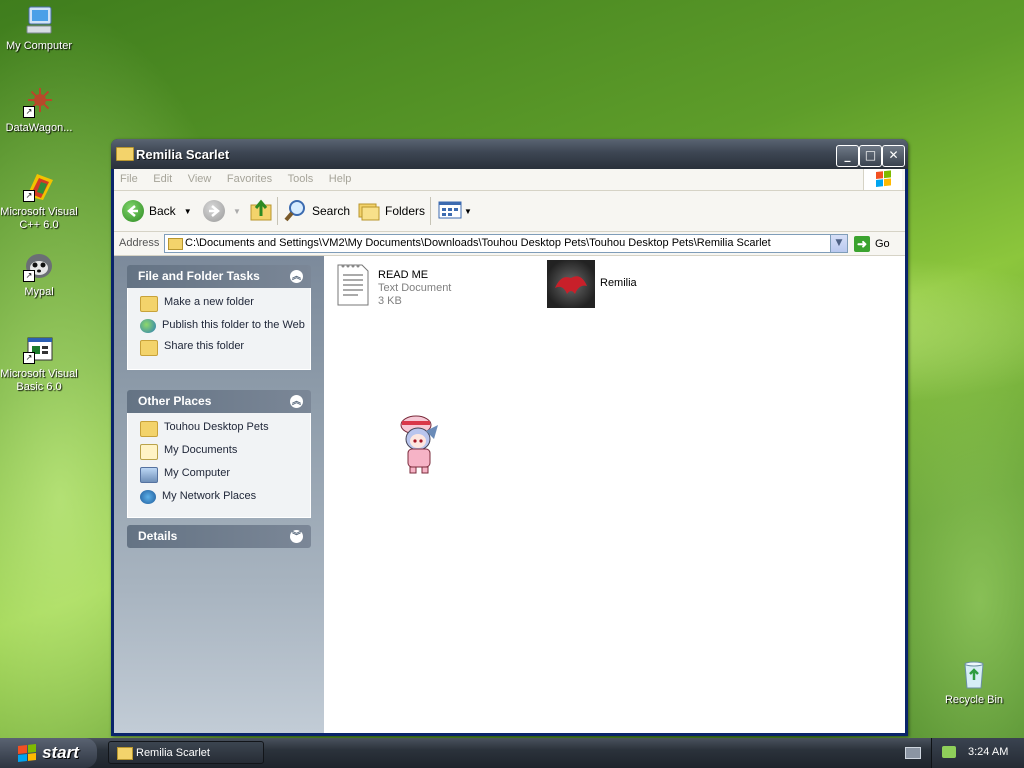  I want to click on network-tray-icon, so click(949, 752).